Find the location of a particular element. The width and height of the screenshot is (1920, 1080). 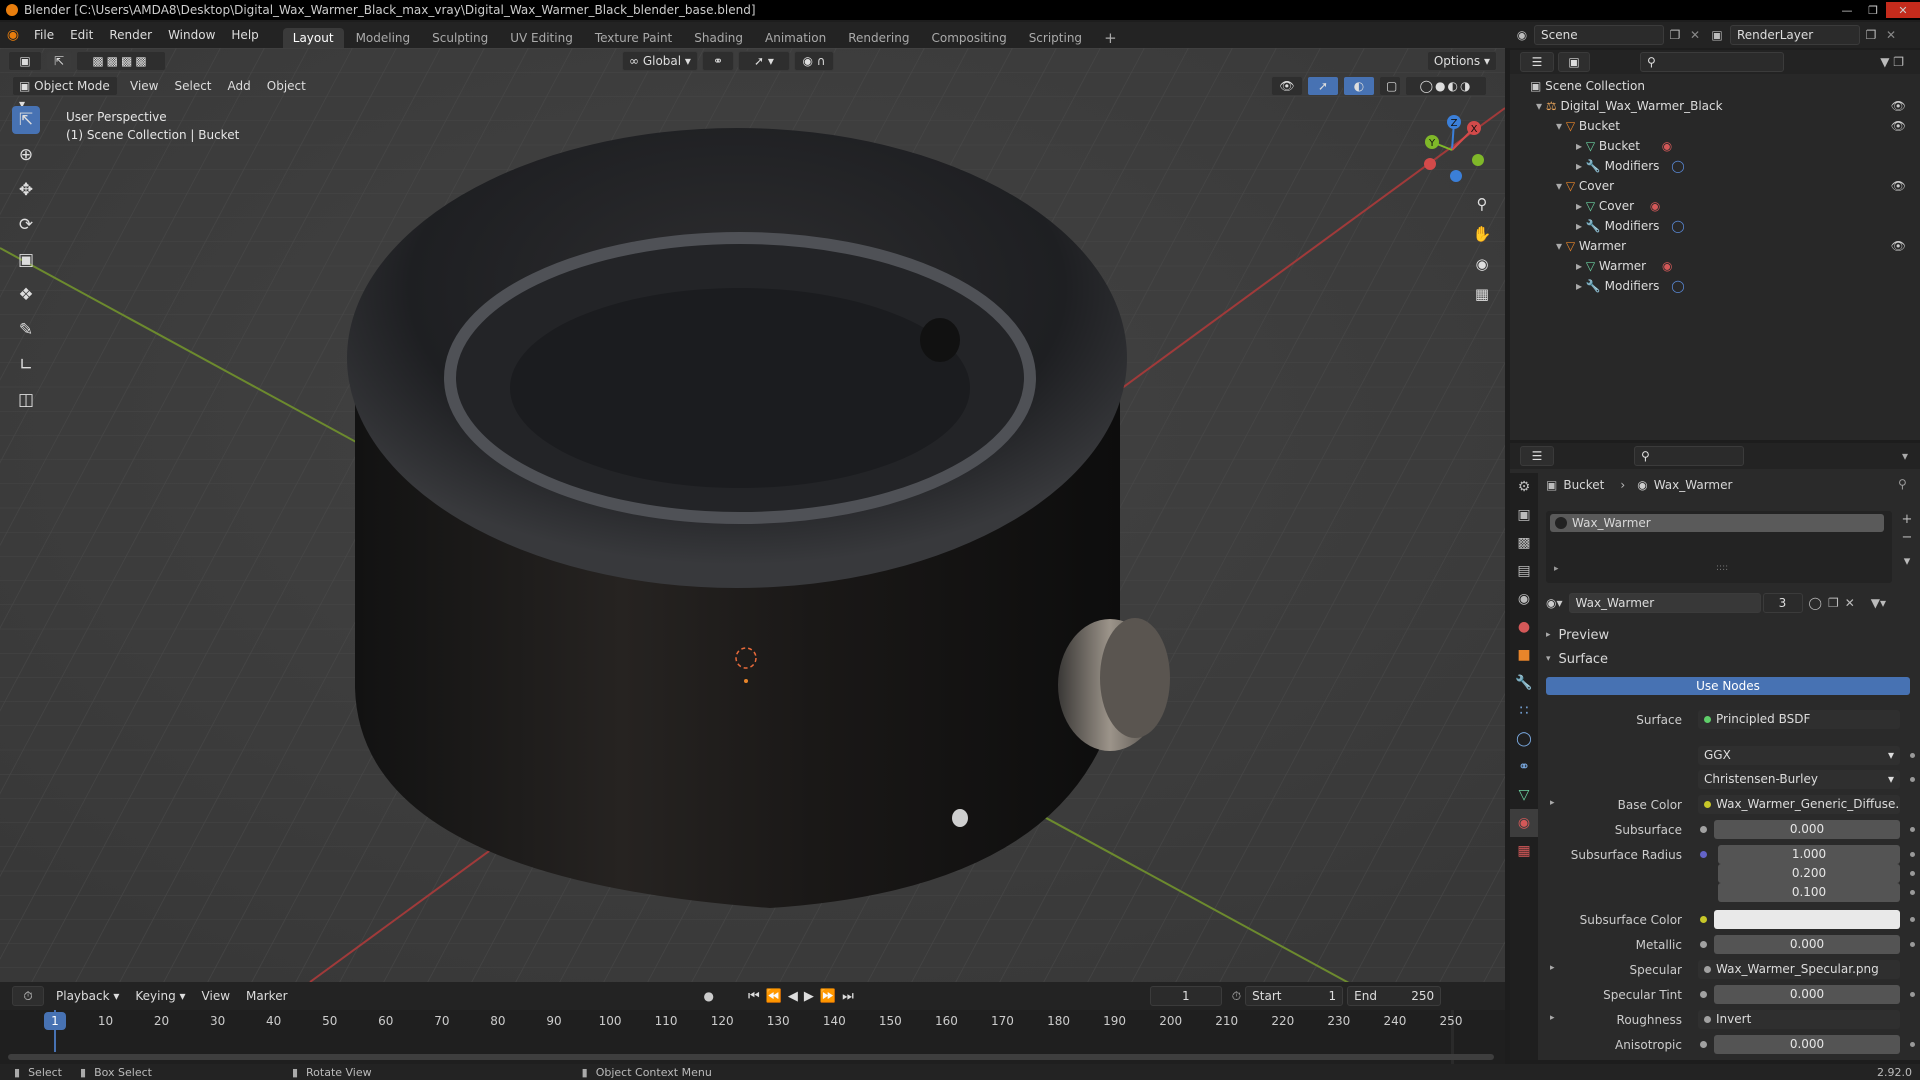

tab-sculpting: Sculpting is located at coordinates (460, 38).